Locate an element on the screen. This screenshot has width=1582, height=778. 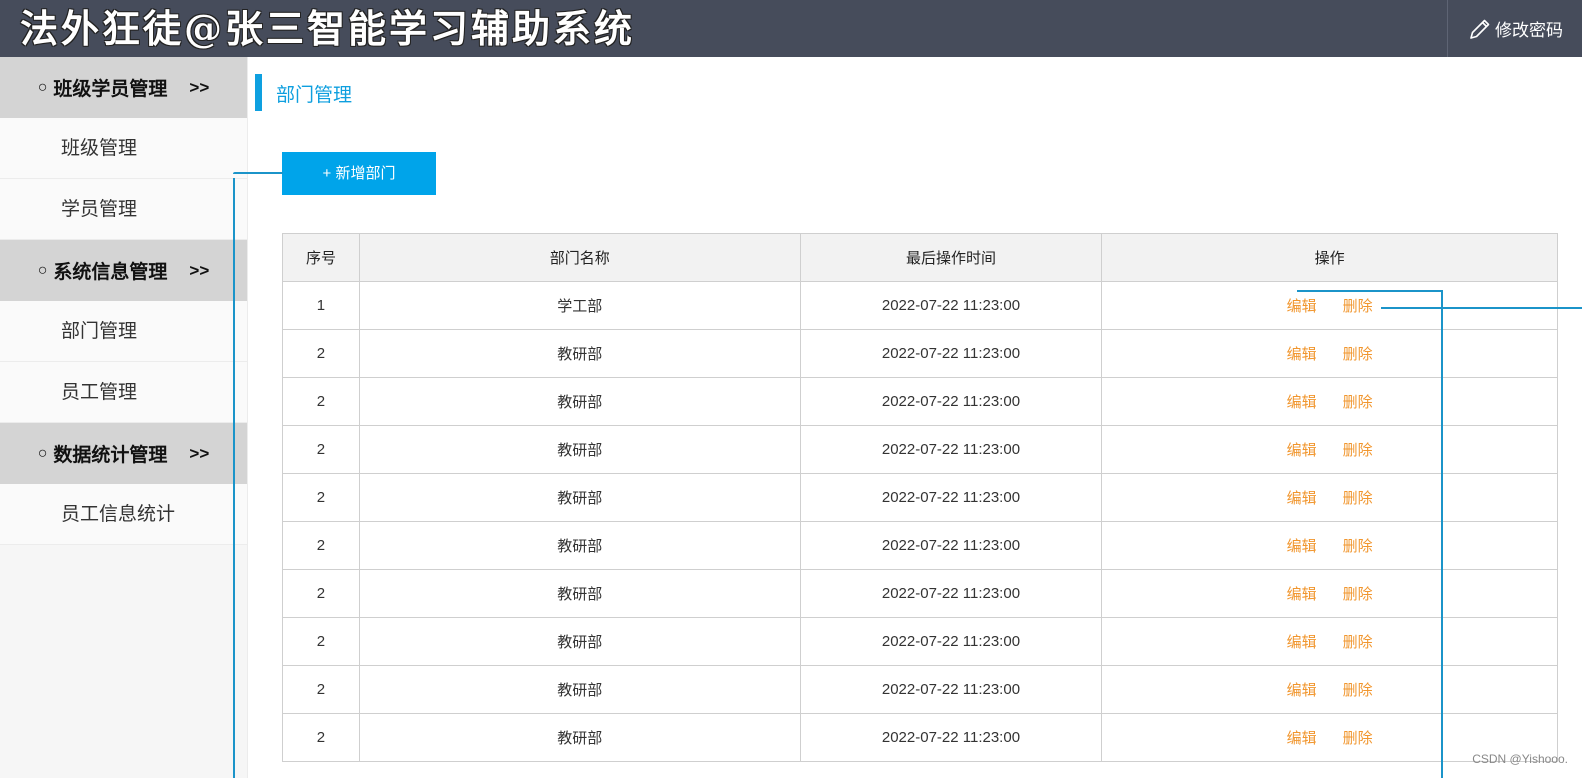
sidebar-group-class-student: ○ 班级学员管理 >> is located at coordinates (123, 87).